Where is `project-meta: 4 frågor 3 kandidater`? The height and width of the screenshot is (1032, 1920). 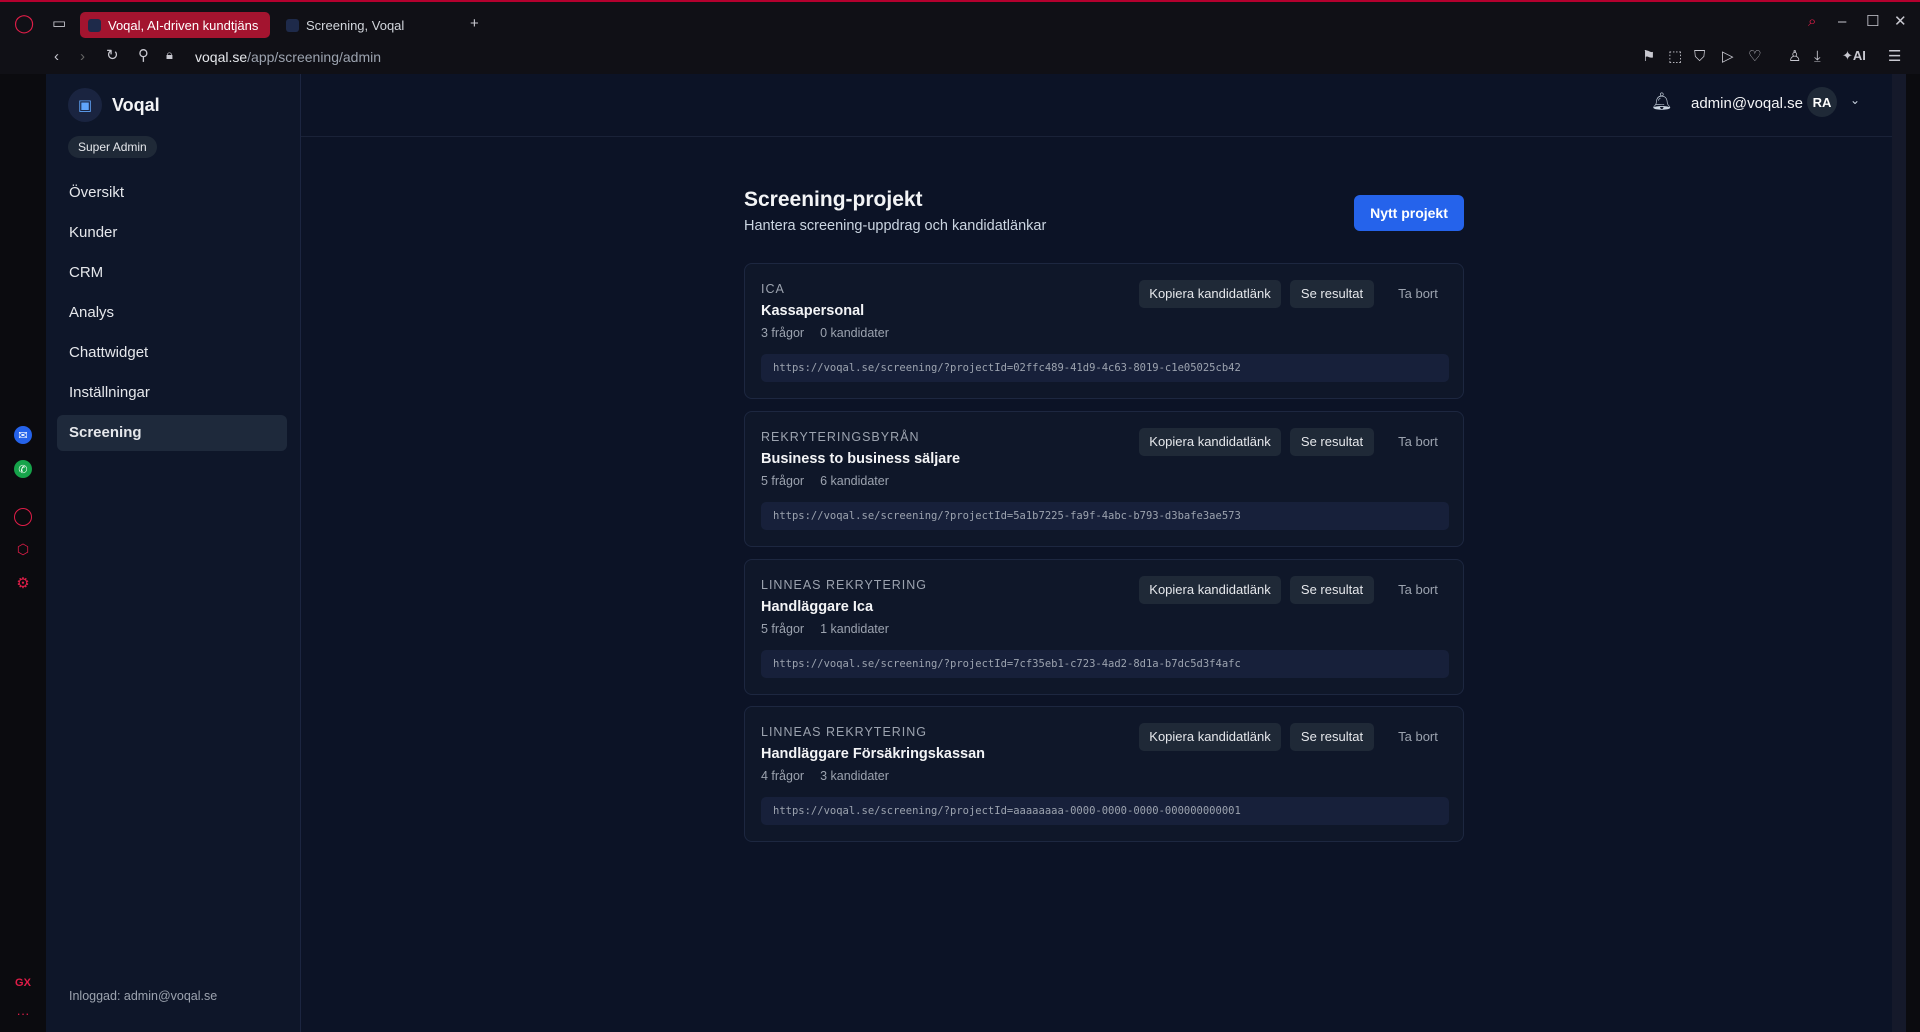
project-meta: 4 frågor 3 kandidater is located at coordinates (825, 776).